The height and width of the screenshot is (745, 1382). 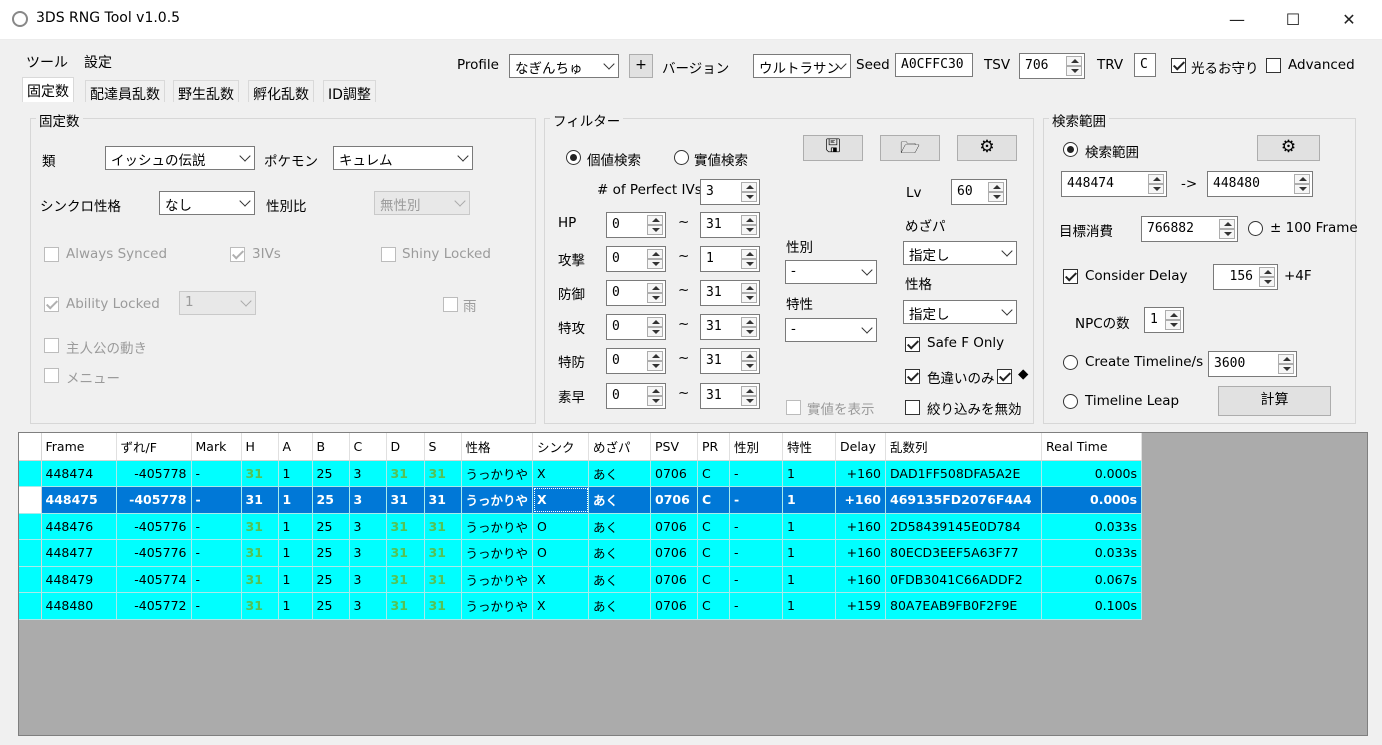 I want to click on add-profile-button: +, so click(x=641, y=66).